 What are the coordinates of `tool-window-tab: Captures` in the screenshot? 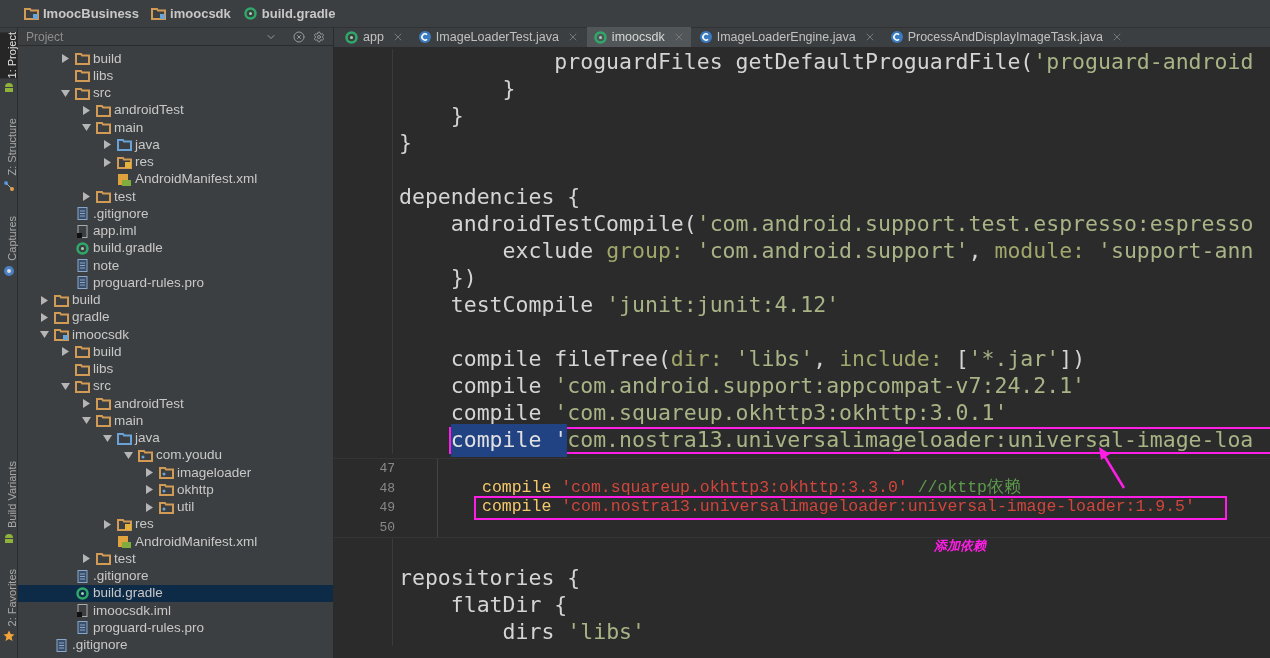 It's located at (8, 238).